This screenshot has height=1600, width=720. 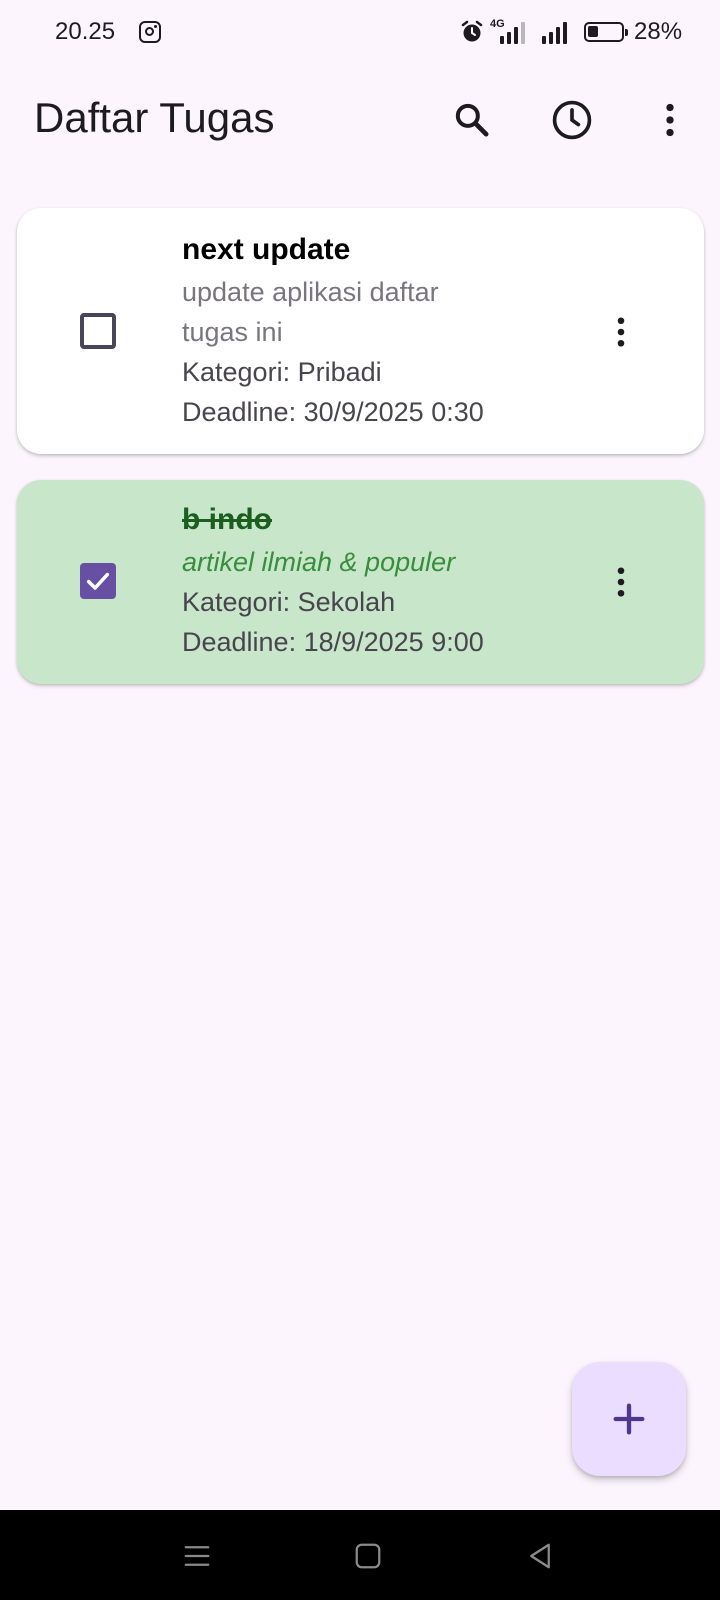 What do you see at coordinates (512, 33) in the screenshot?
I see `signal-icon` at bounding box center [512, 33].